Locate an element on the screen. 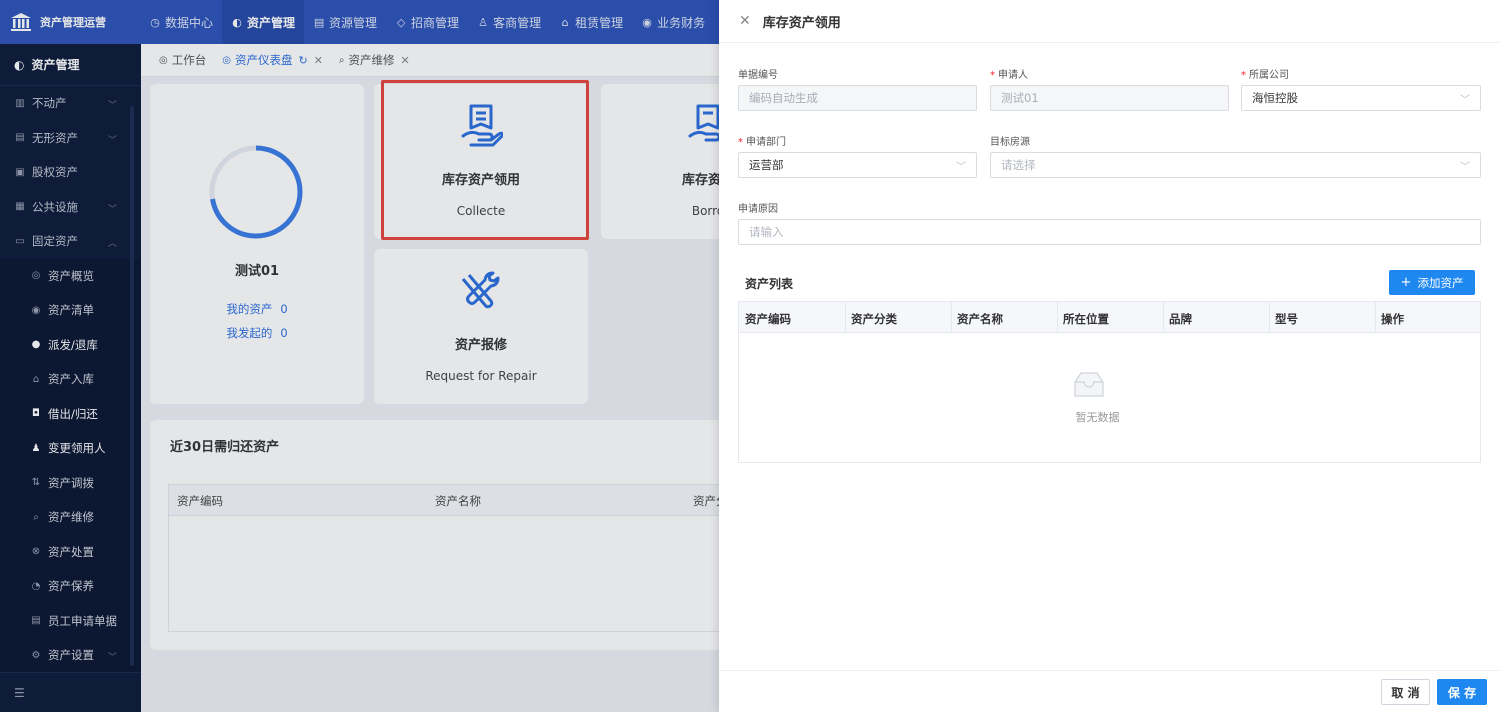  save-button: 保 存 is located at coordinates (1462, 692).